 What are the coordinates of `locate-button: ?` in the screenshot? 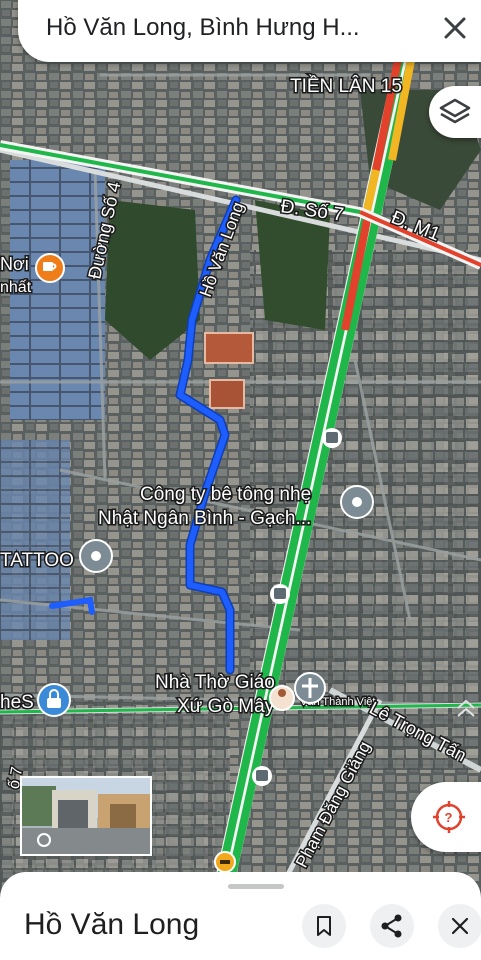 It's located at (446, 817).